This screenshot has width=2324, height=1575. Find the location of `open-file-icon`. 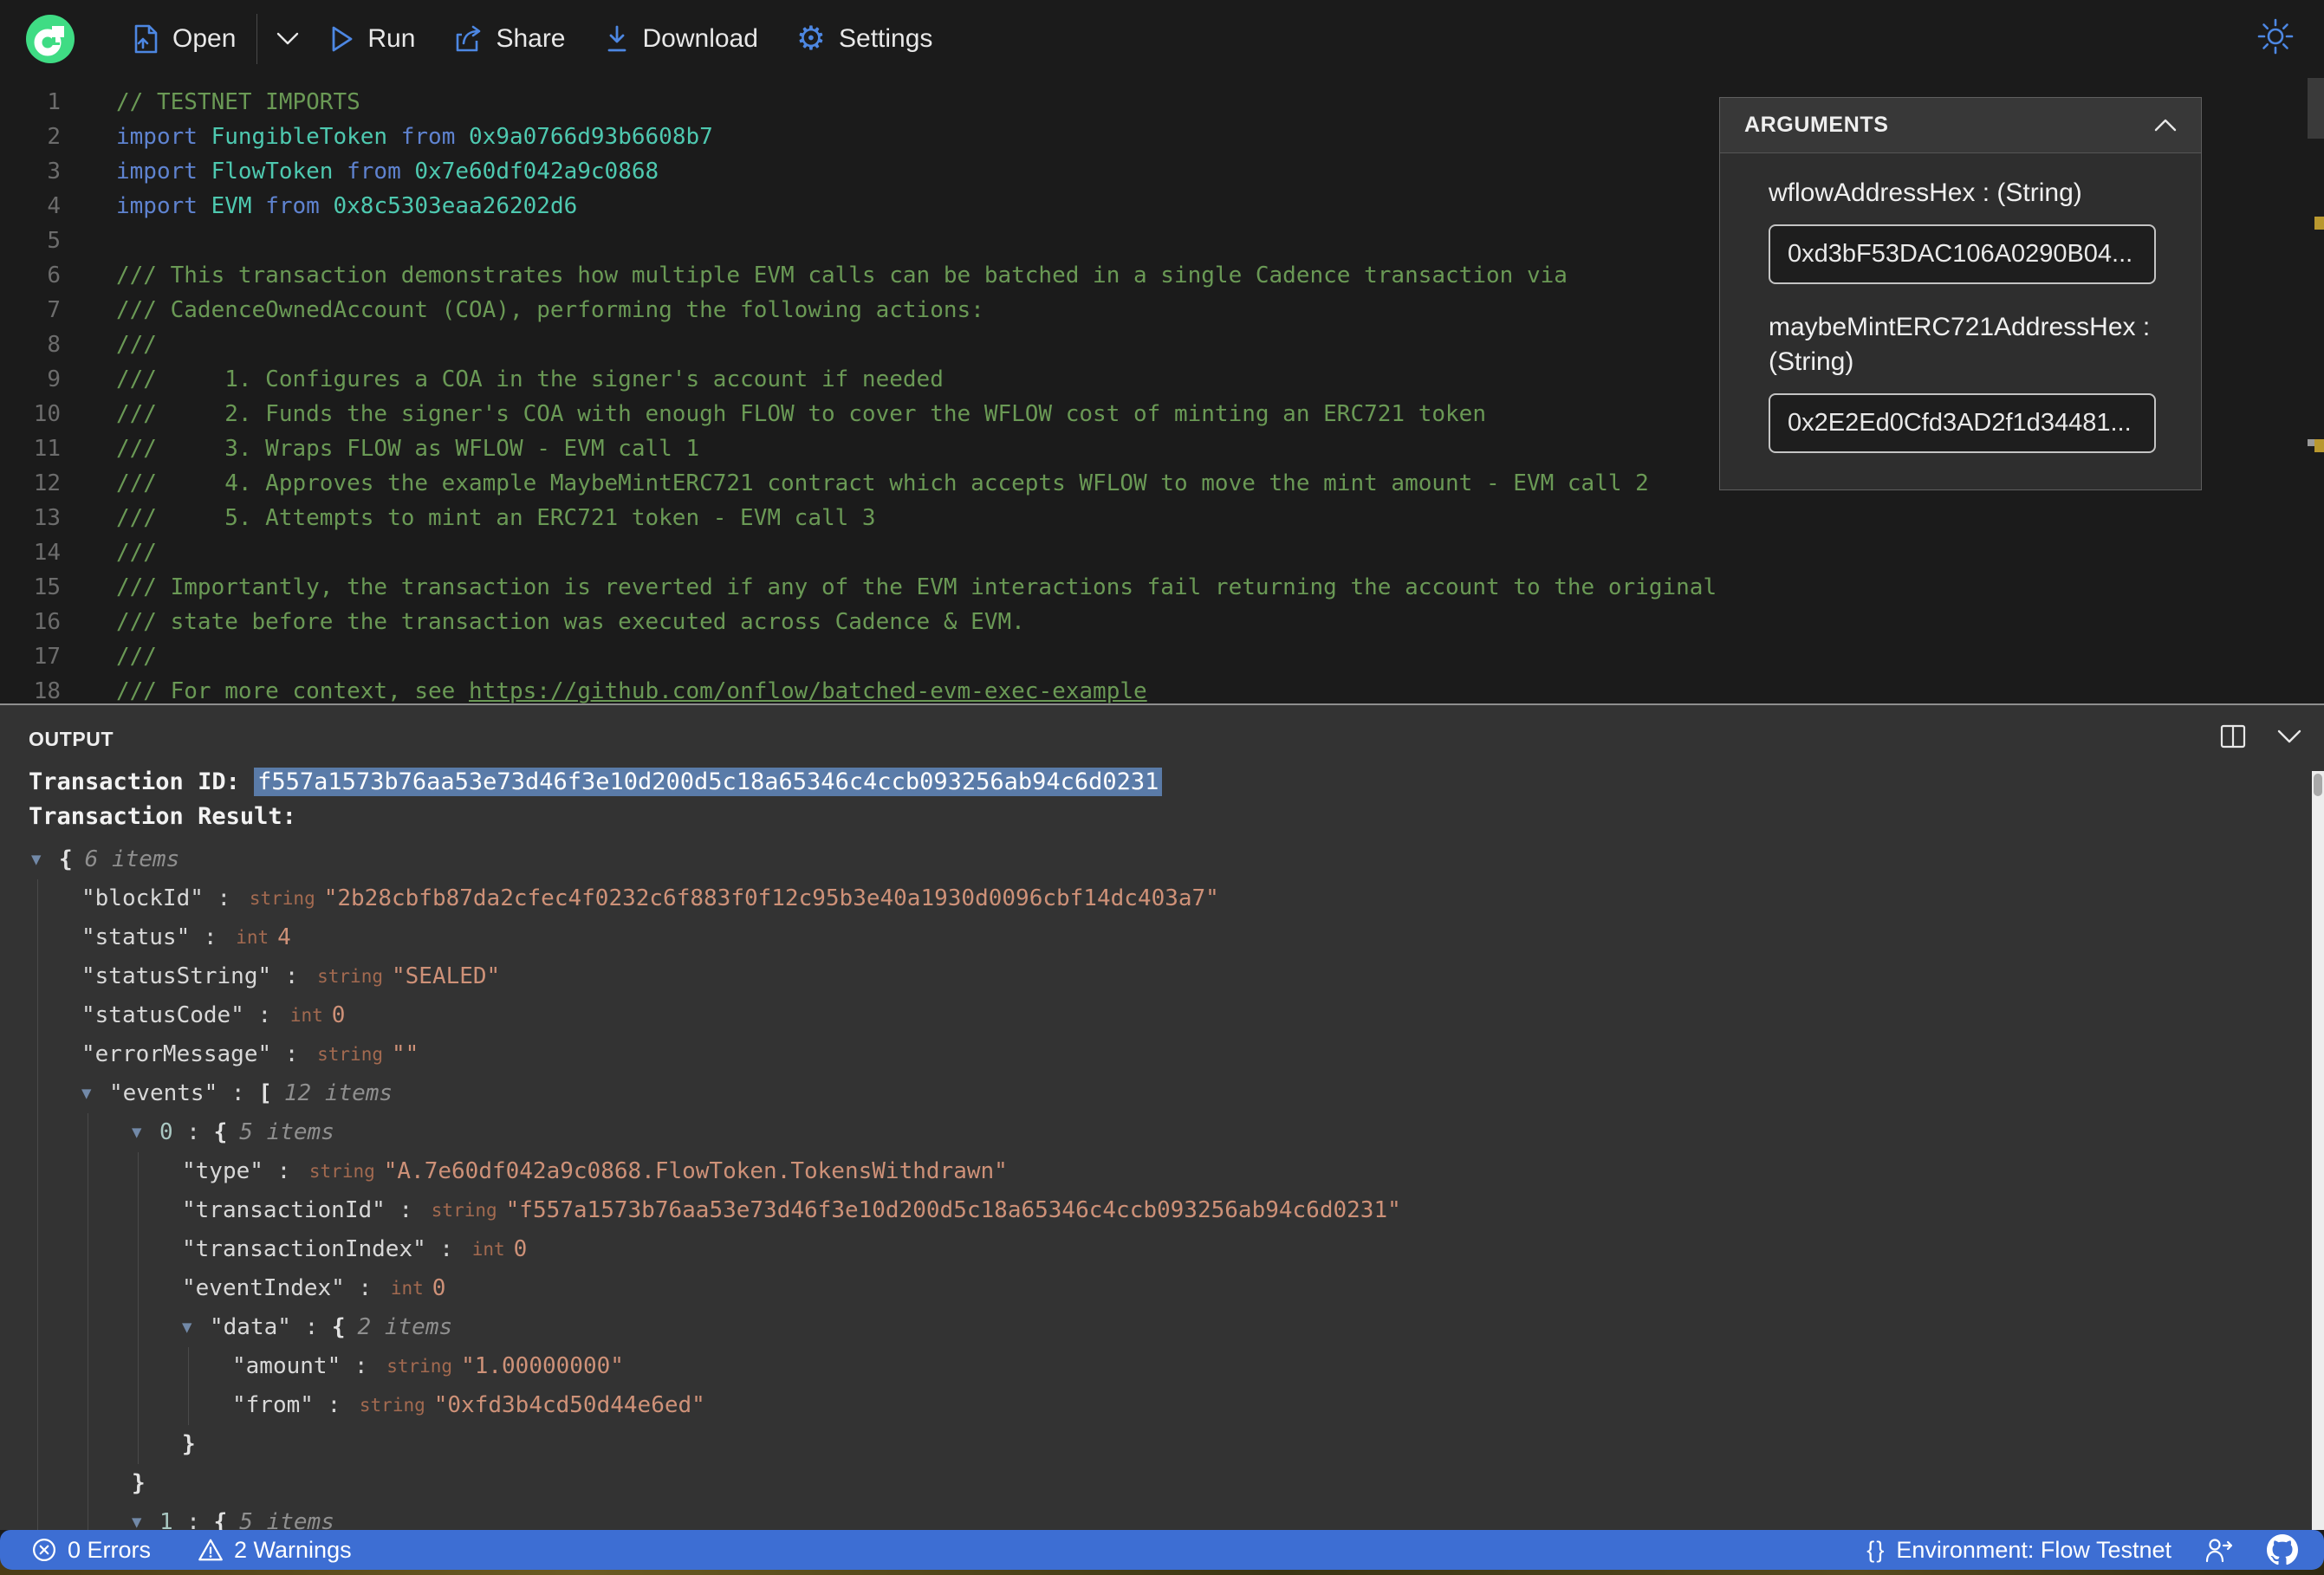

open-file-icon is located at coordinates (146, 39).